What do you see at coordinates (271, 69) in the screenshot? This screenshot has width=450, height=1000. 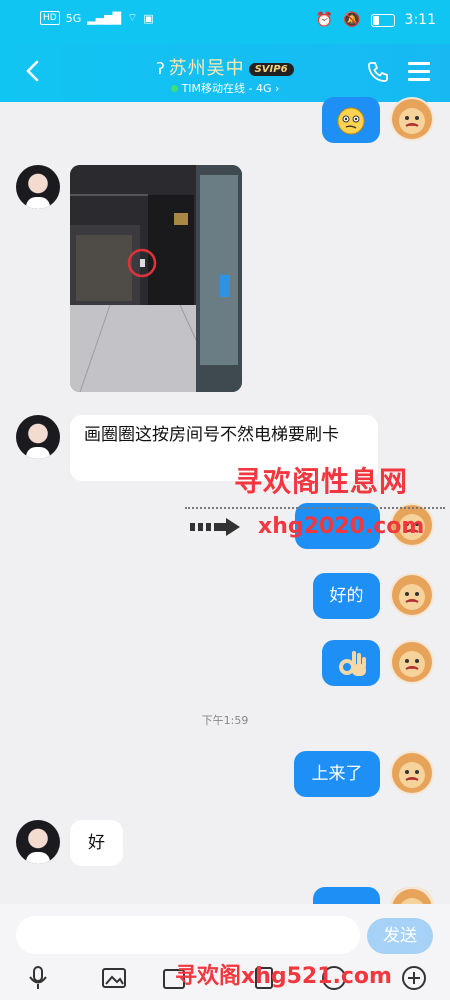 I see `svip-badge: SVIP6` at bounding box center [271, 69].